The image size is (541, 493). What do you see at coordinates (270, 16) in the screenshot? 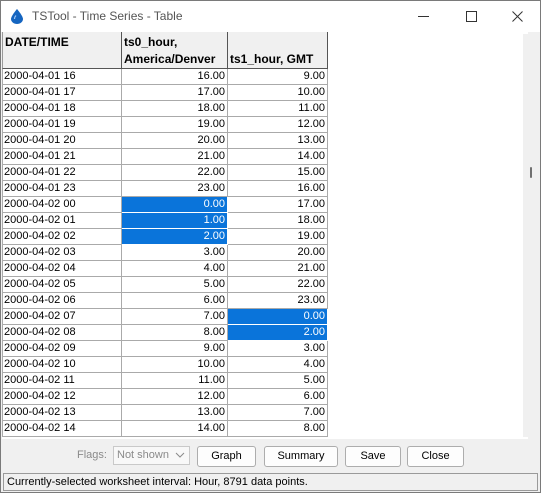
I see `title-bar: TSTool - Time Series - Table` at bounding box center [270, 16].